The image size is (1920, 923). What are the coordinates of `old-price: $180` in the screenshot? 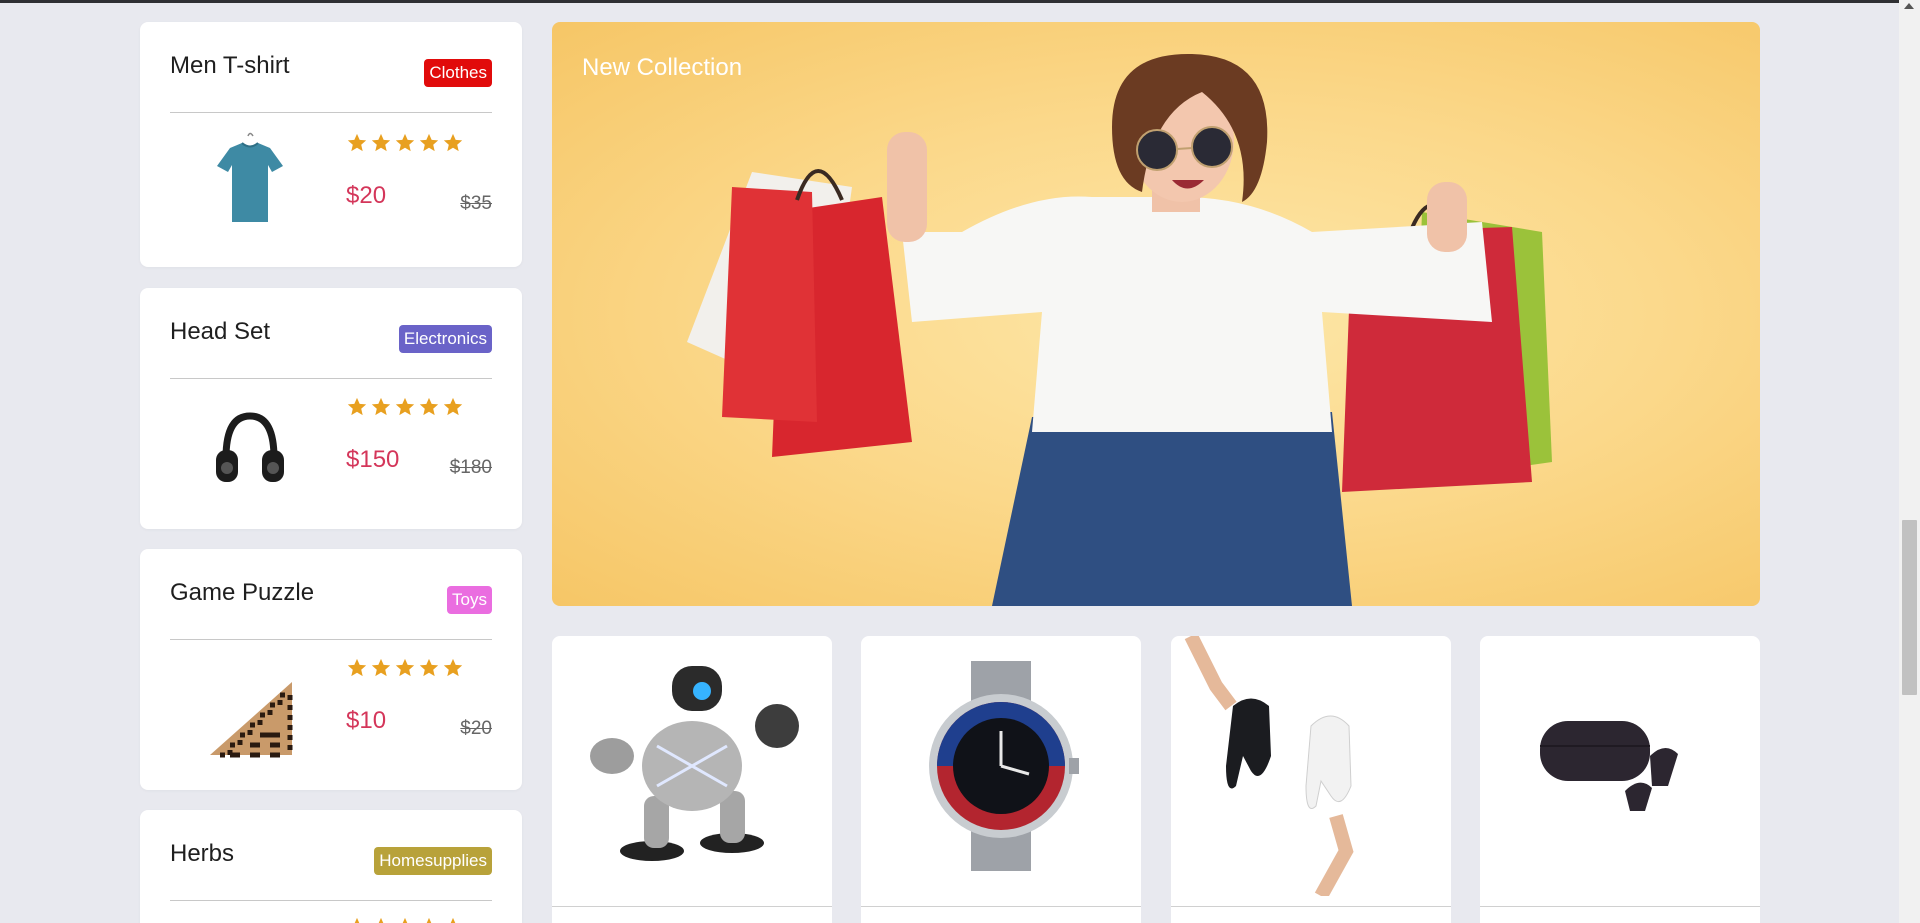 It's located at (470, 467).